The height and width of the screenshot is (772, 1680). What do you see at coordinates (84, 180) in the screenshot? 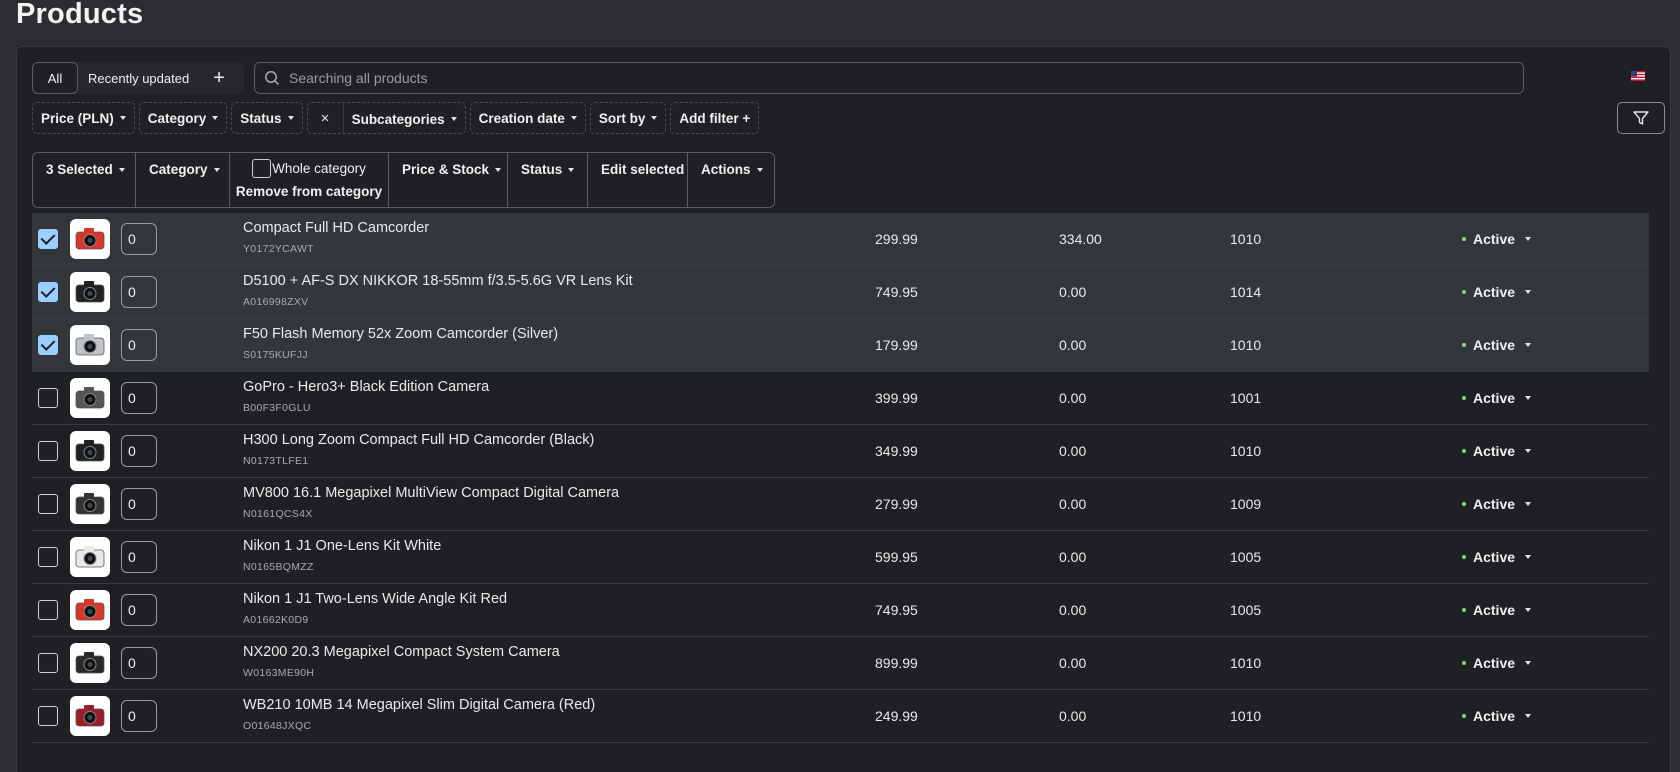
I see `selected-count-dropdown: 3 Selected` at bounding box center [84, 180].